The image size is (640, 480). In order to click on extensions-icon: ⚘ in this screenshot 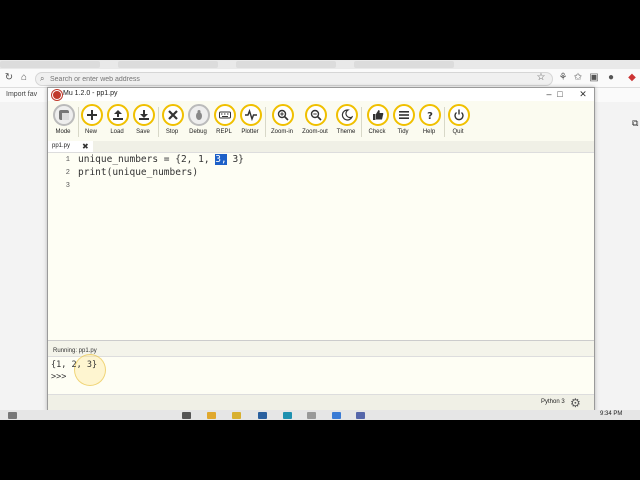, I will do `click(563, 78)`.